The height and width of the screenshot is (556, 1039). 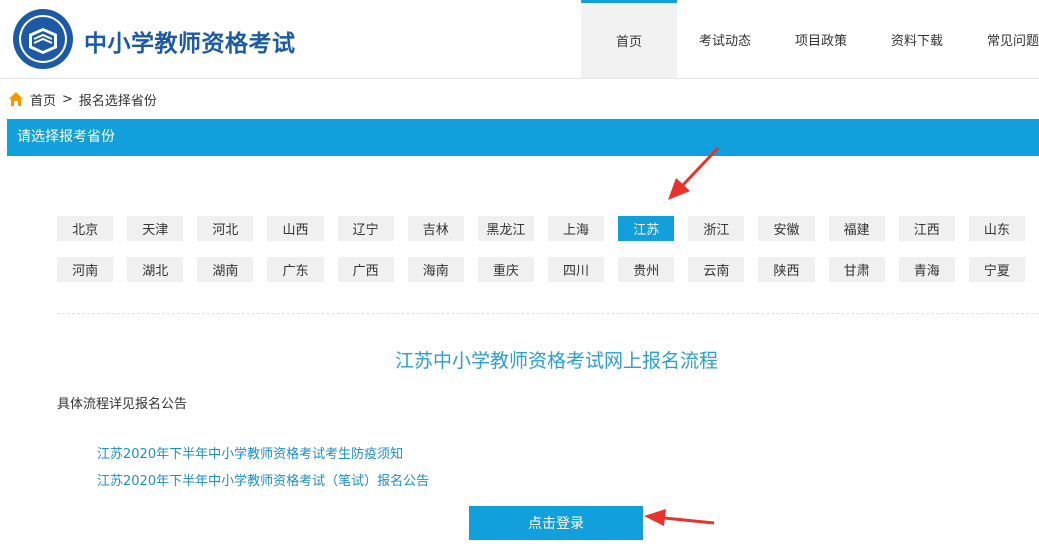 What do you see at coordinates (85, 228) in the screenshot?
I see `province-beijing: 北京` at bounding box center [85, 228].